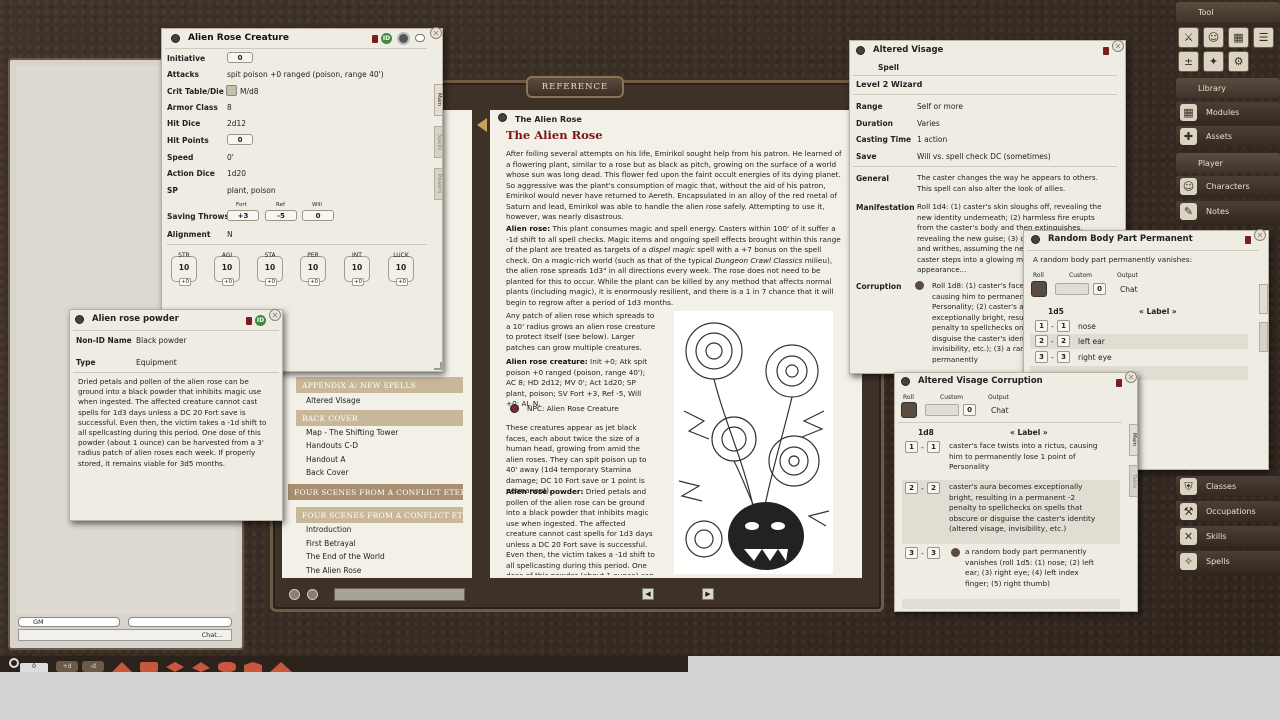  Describe the element at coordinates (69, 622) in the screenshot. I see `identity-select: GM` at that location.